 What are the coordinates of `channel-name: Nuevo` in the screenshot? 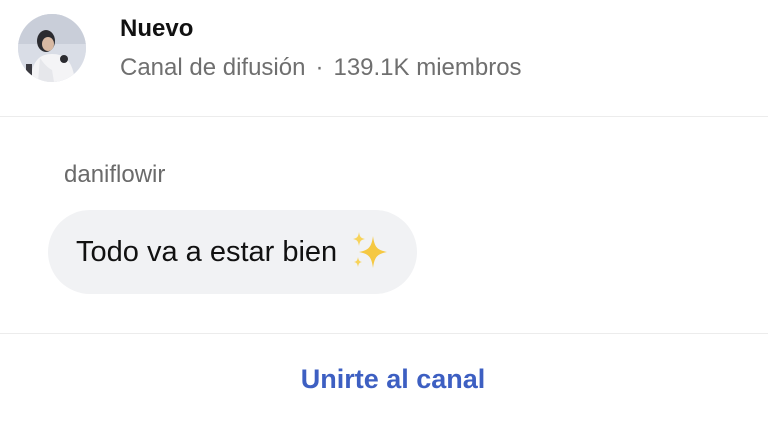 It's located at (157, 28).